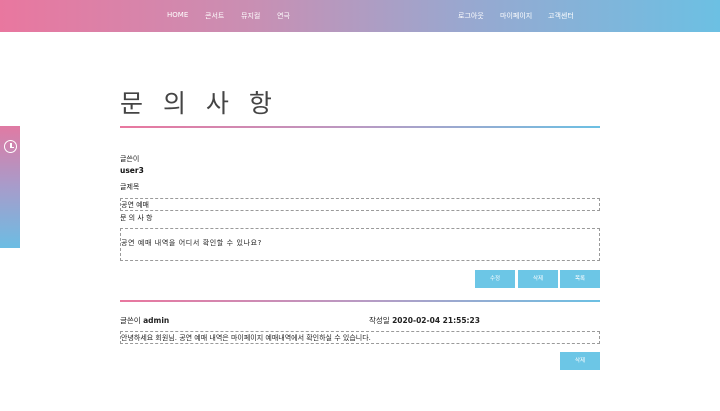 The width and height of the screenshot is (720, 411). What do you see at coordinates (136, 218) in the screenshot?
I see `category-text: 문 의 사 항` at bounding box center [136, 218].